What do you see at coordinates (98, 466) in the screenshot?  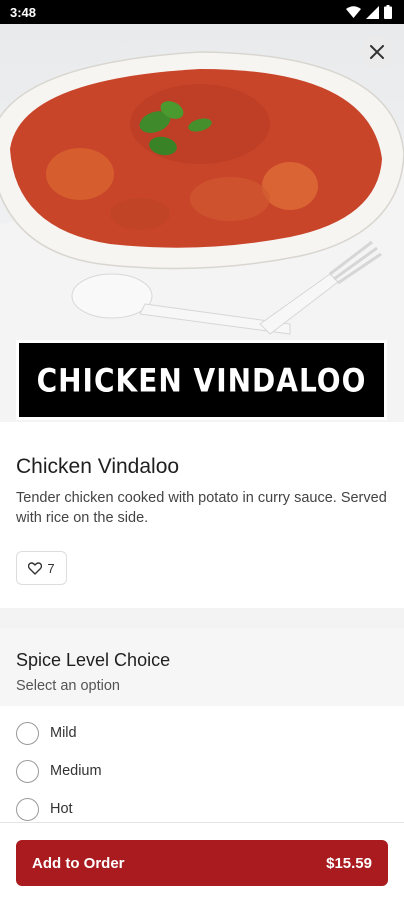 I see `item-title: Chicken Vindaloo` at bounding box center [98, 466].